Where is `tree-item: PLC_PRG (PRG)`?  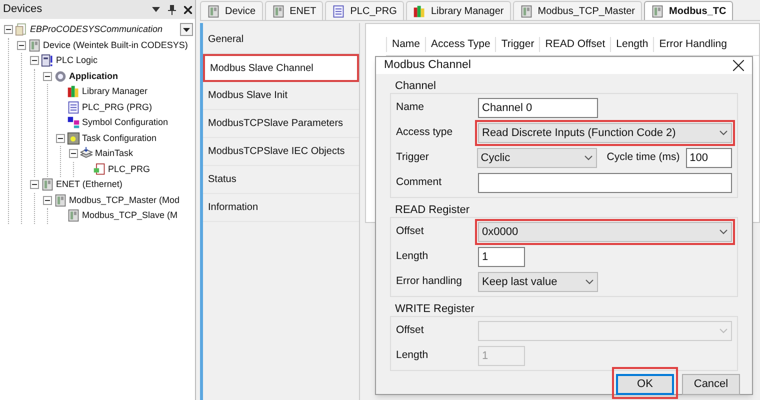
tree-item: PLC_PRG (PRG) is located at coordinates (117, 107).